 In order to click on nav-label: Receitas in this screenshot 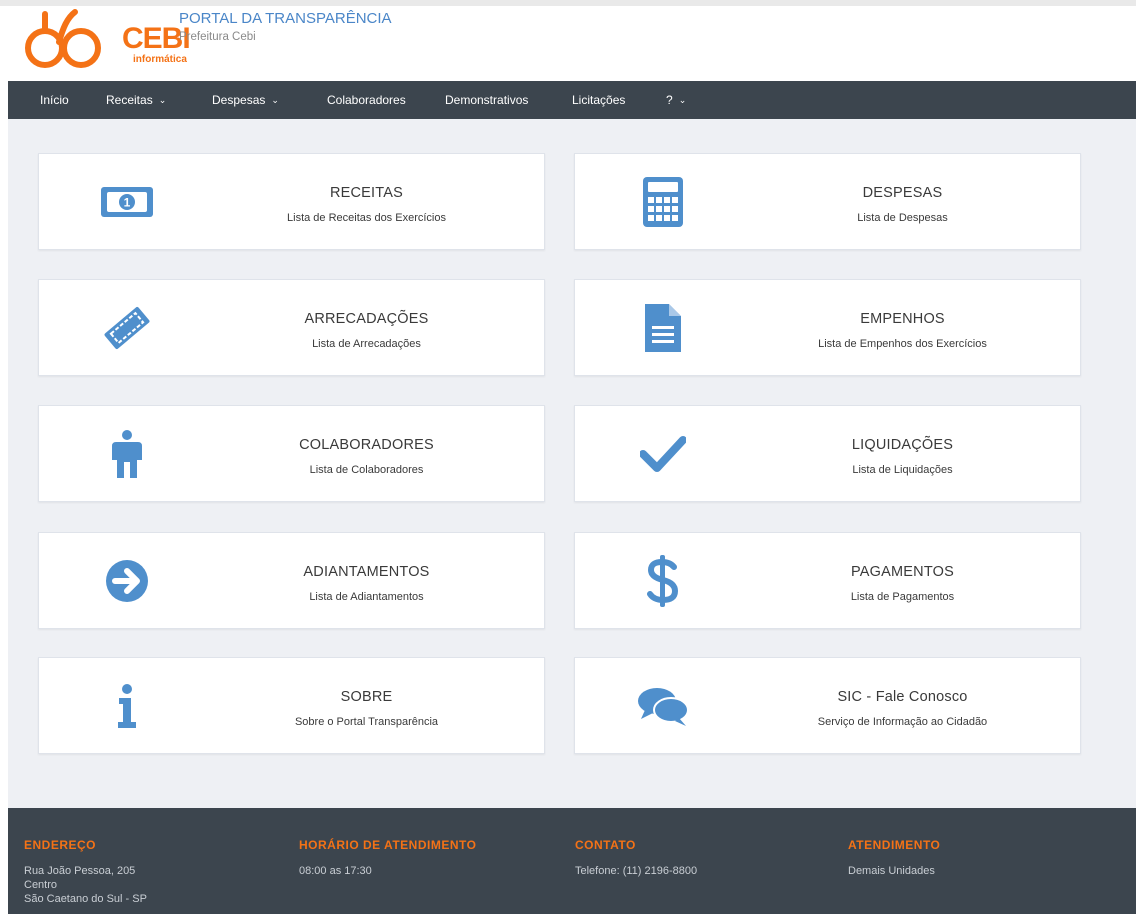, I will do `click(129, 100)`.